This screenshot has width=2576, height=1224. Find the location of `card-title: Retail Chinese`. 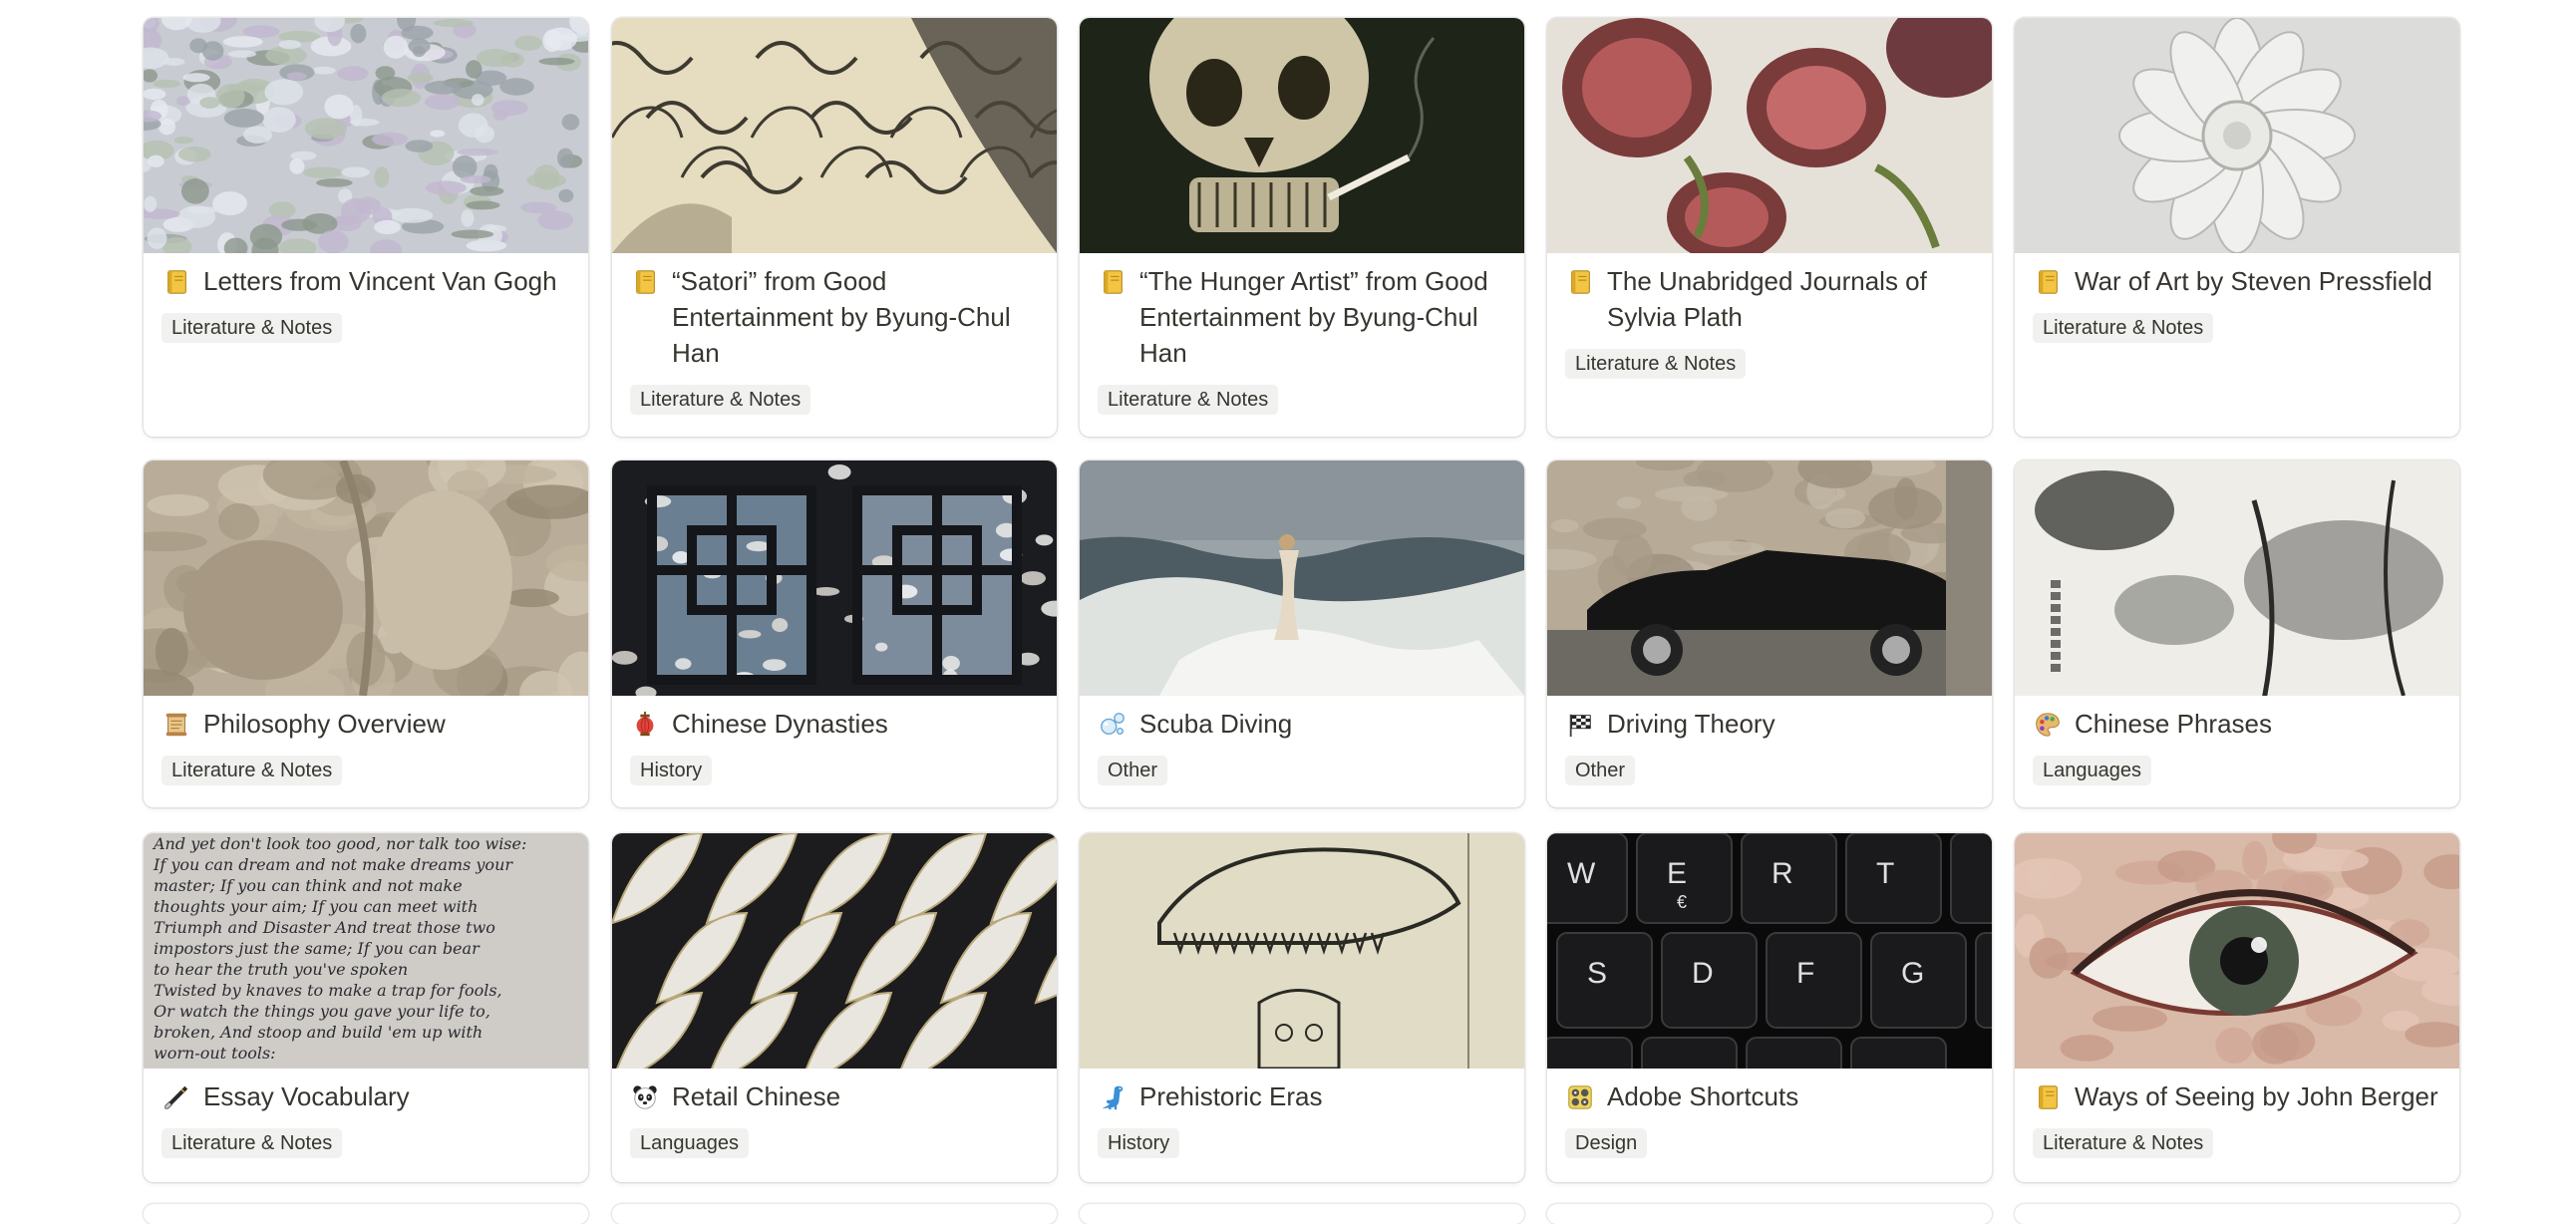

card-title: Retail Chinese is located at coordinates (756, 1096).